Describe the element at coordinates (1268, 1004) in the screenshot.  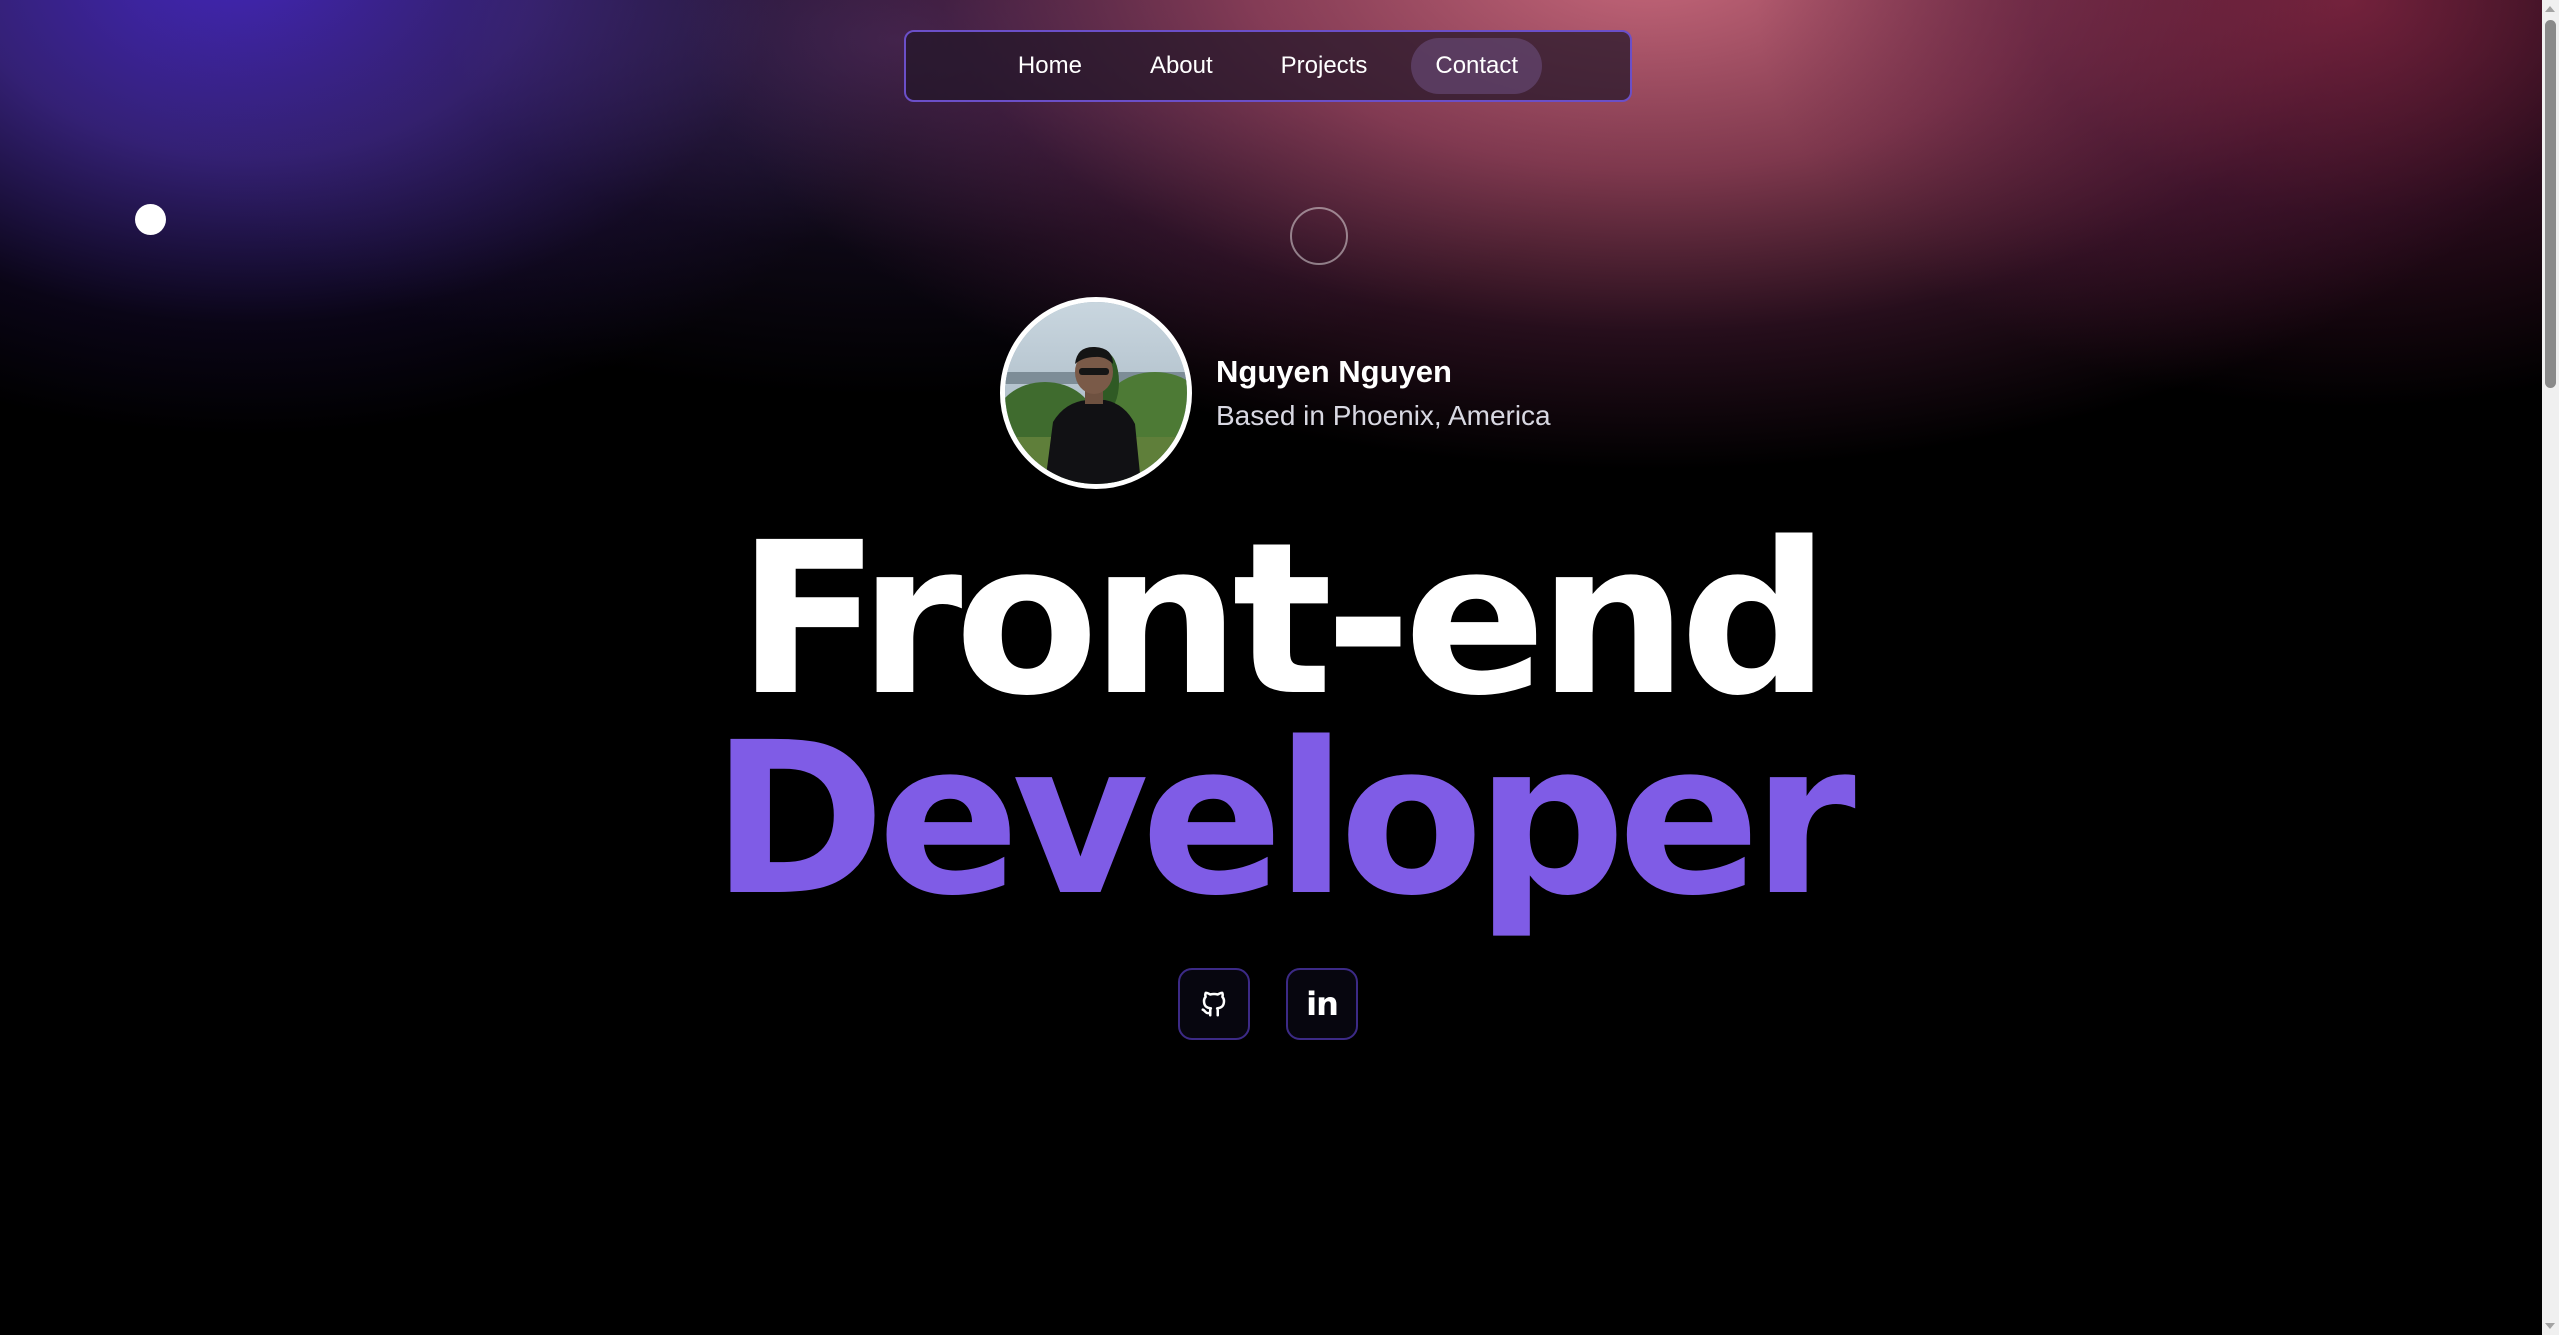
I see `social-links: in` at that location.